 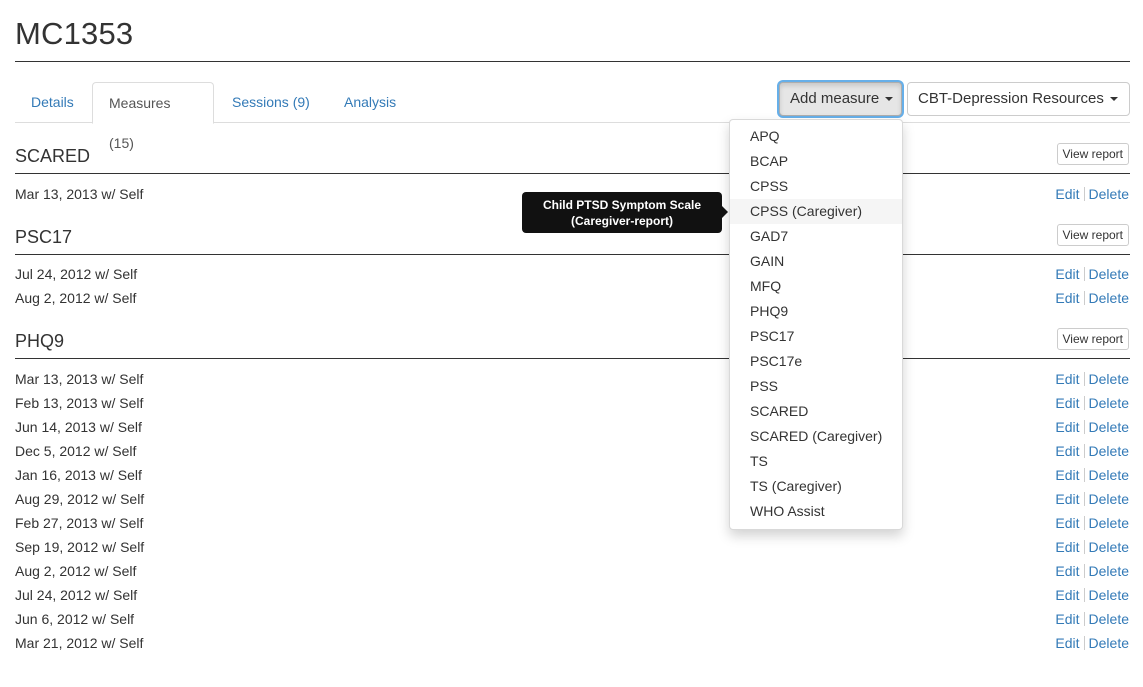 What do you see at coordinates (622, 221) in the screenshot?
I see `tooltip-line-2: (Caregiver-report)` at bounding box center [622, 221].